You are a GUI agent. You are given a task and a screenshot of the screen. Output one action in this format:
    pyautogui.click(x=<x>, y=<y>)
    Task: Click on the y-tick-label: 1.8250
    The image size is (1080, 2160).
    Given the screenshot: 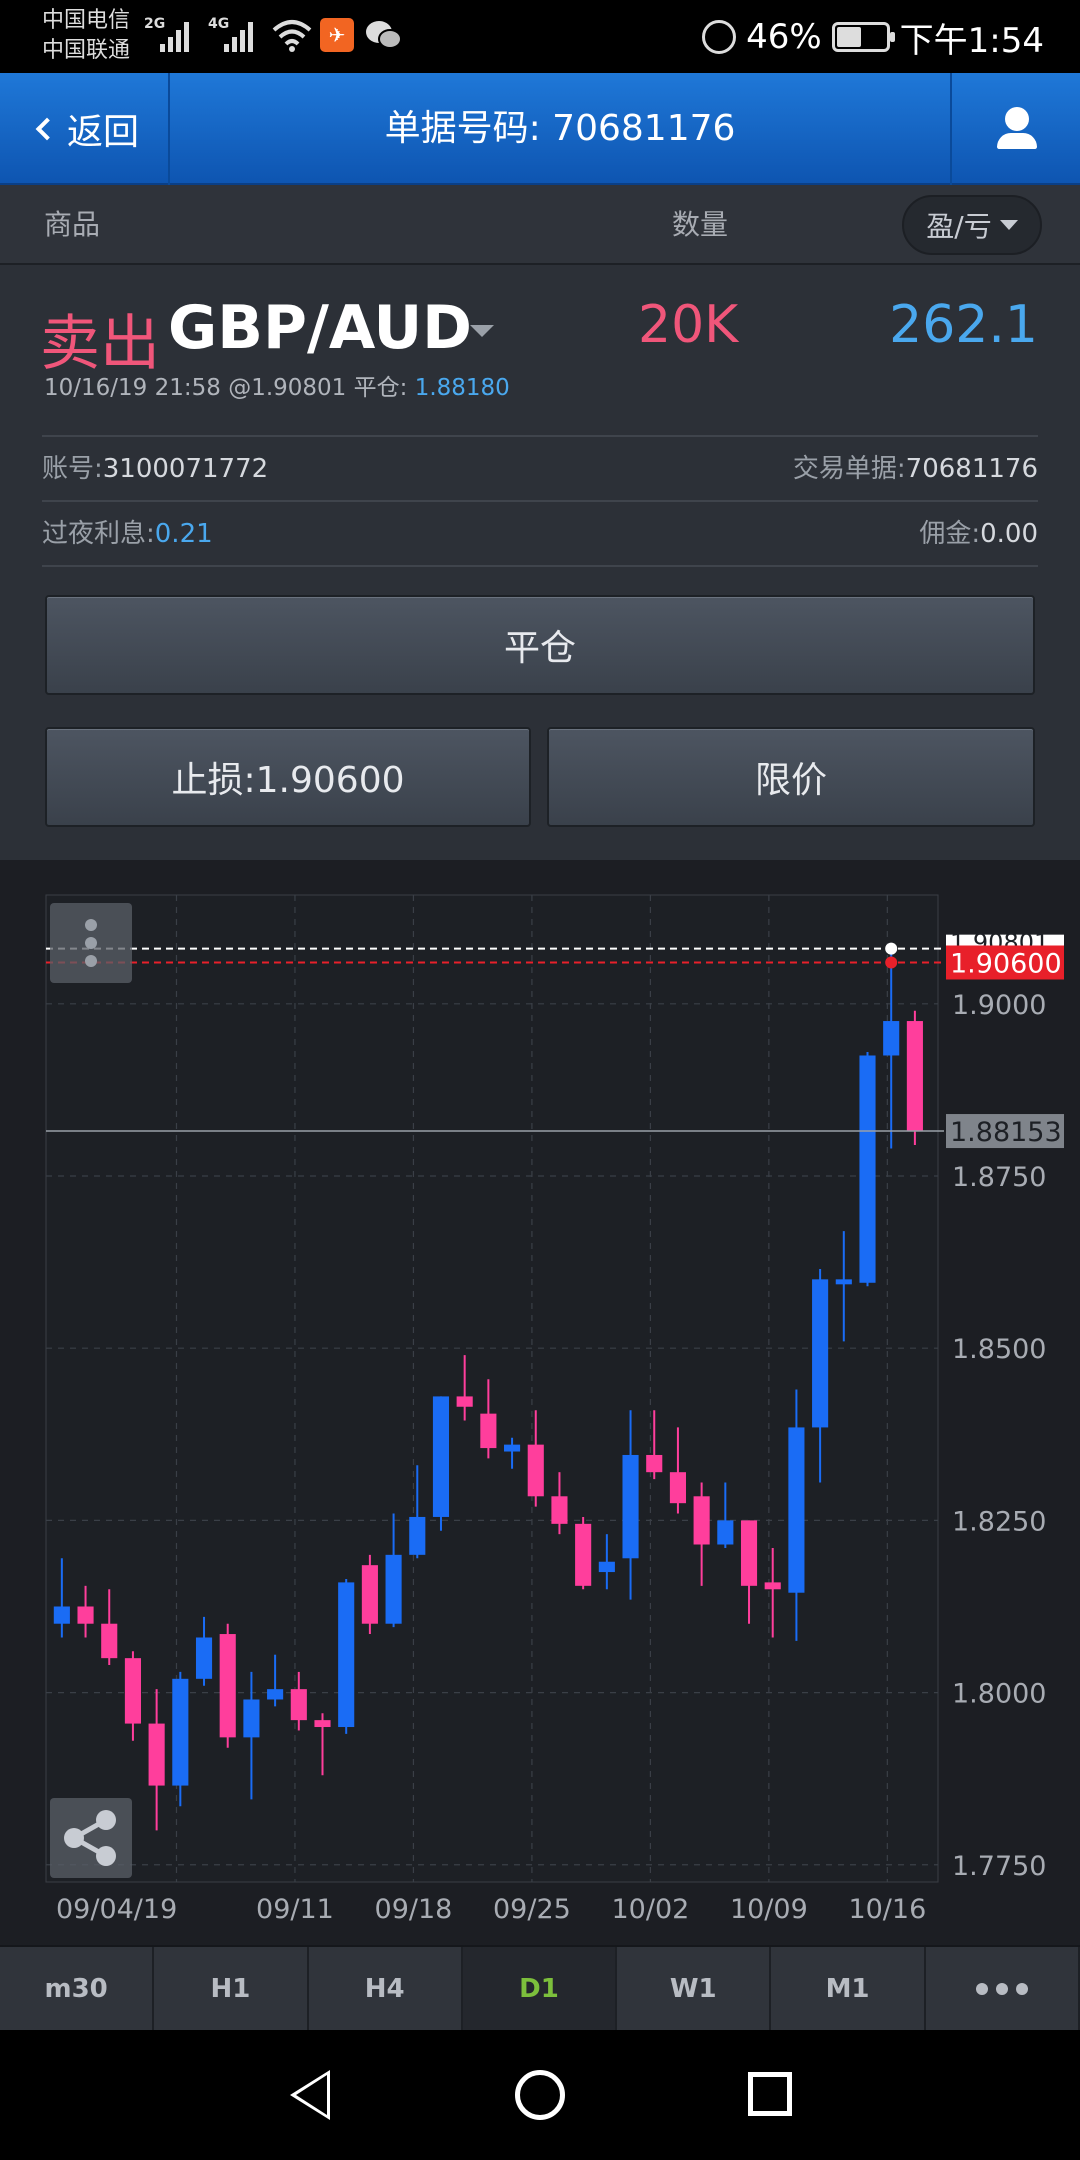 What is the action you would take?
    pyautogui.click(x=999, y=1521)
    